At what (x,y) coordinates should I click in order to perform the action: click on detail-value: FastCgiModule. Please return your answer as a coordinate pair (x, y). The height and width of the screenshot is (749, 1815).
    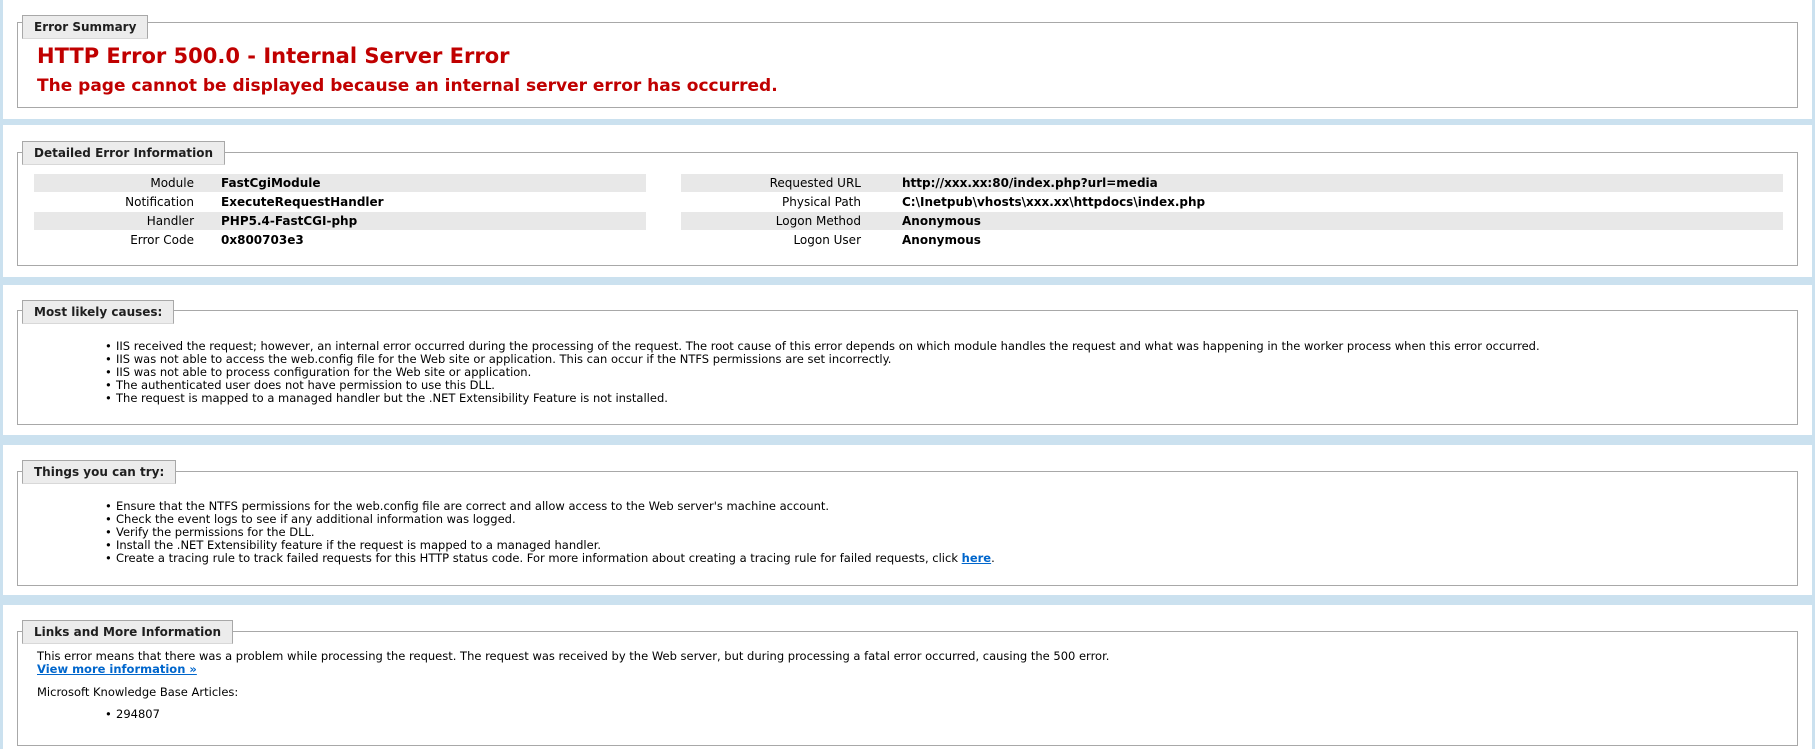
    Looking at the image, I should click on (271, 183).